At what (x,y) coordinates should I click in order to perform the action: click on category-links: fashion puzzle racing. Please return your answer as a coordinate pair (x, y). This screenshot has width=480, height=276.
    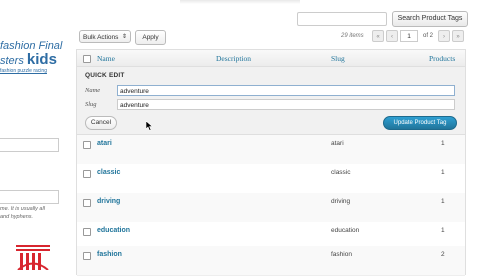
    Looking at the image, I should click on (23, 71).